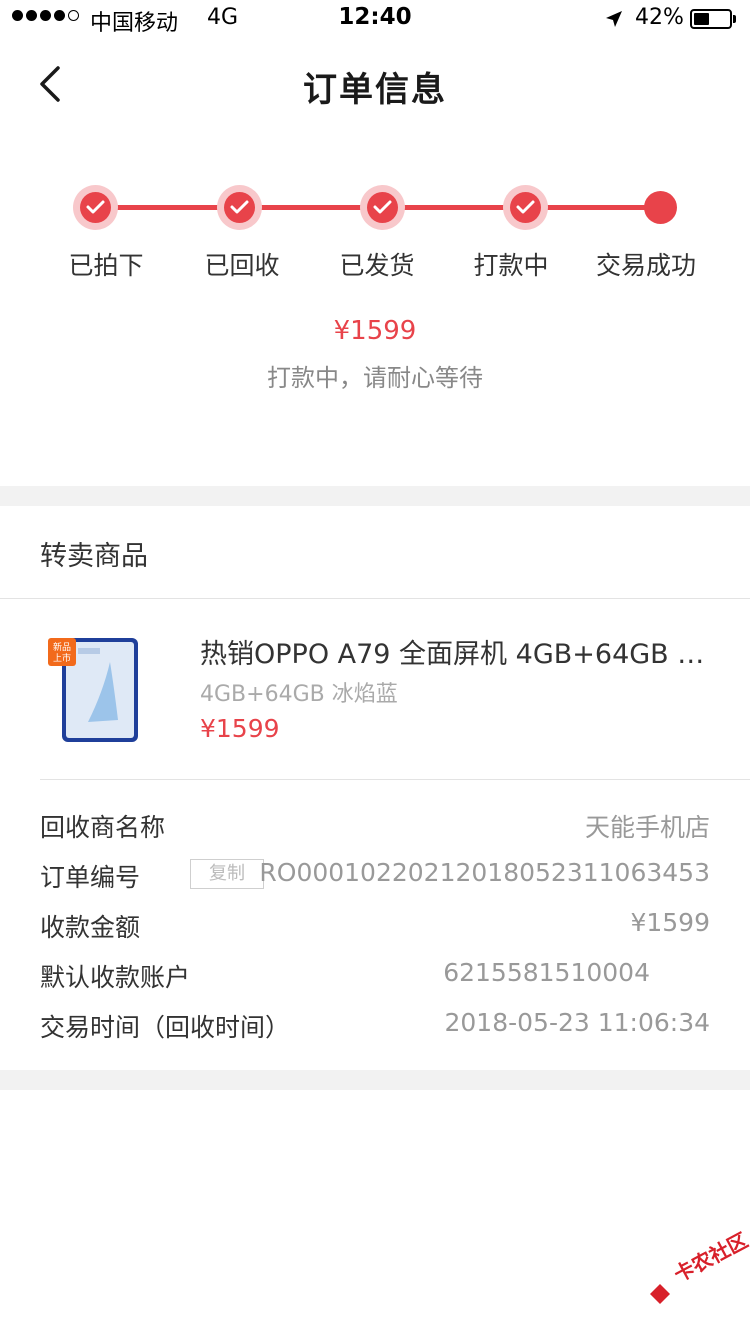 This screenshot has width=750, height=1334. Describe the element at coordinates (511, 265) in the screenshot. I see `step-label: 打款中` at that location.